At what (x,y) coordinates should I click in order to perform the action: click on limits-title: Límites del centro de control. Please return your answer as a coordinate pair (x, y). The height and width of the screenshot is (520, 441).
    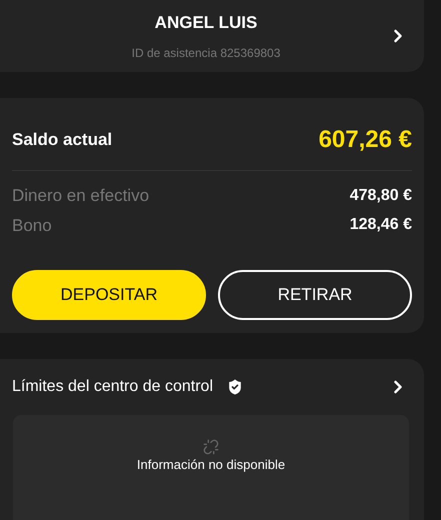
    Looking at the image, I should click on (112, 387).